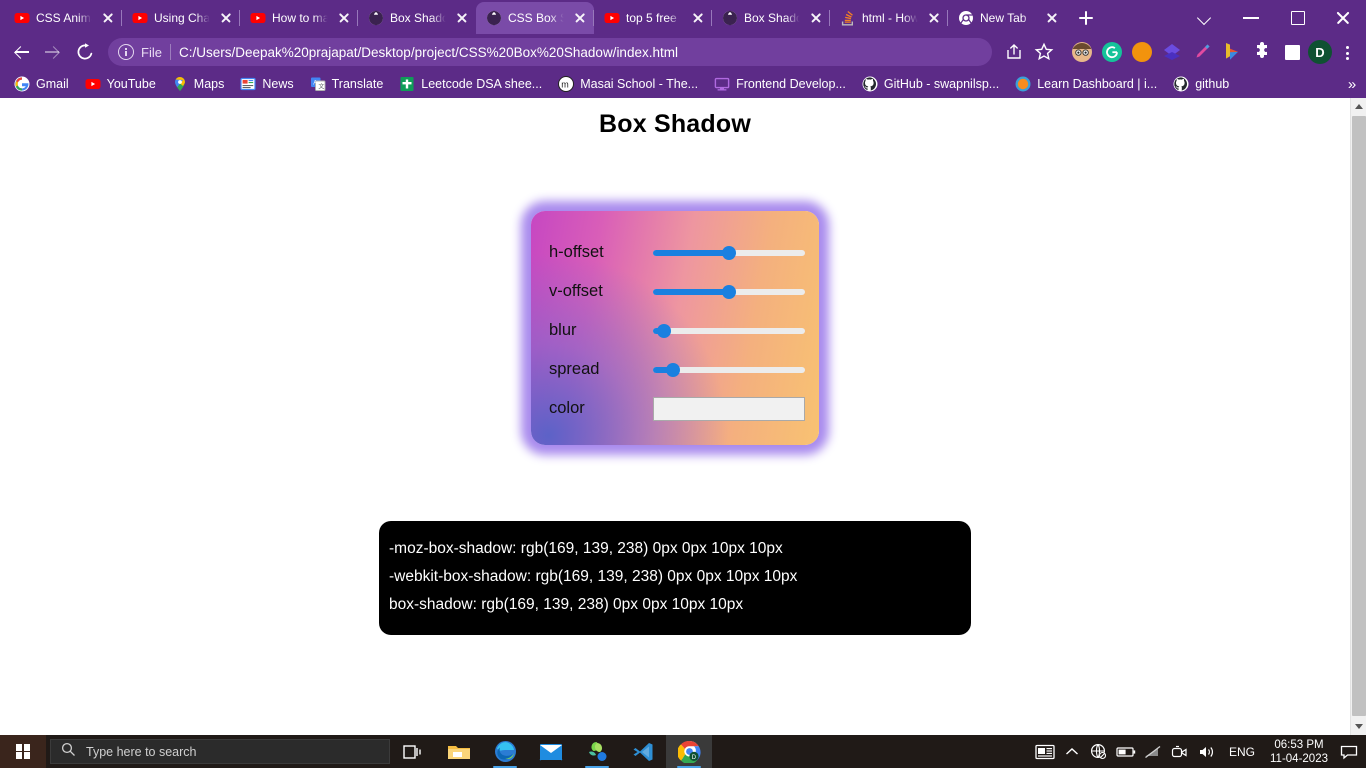 Image resolution: width=1366 pixels, height=768 pixels. I want to click on bookmark-youtube: YouTube, so click(120, 84).